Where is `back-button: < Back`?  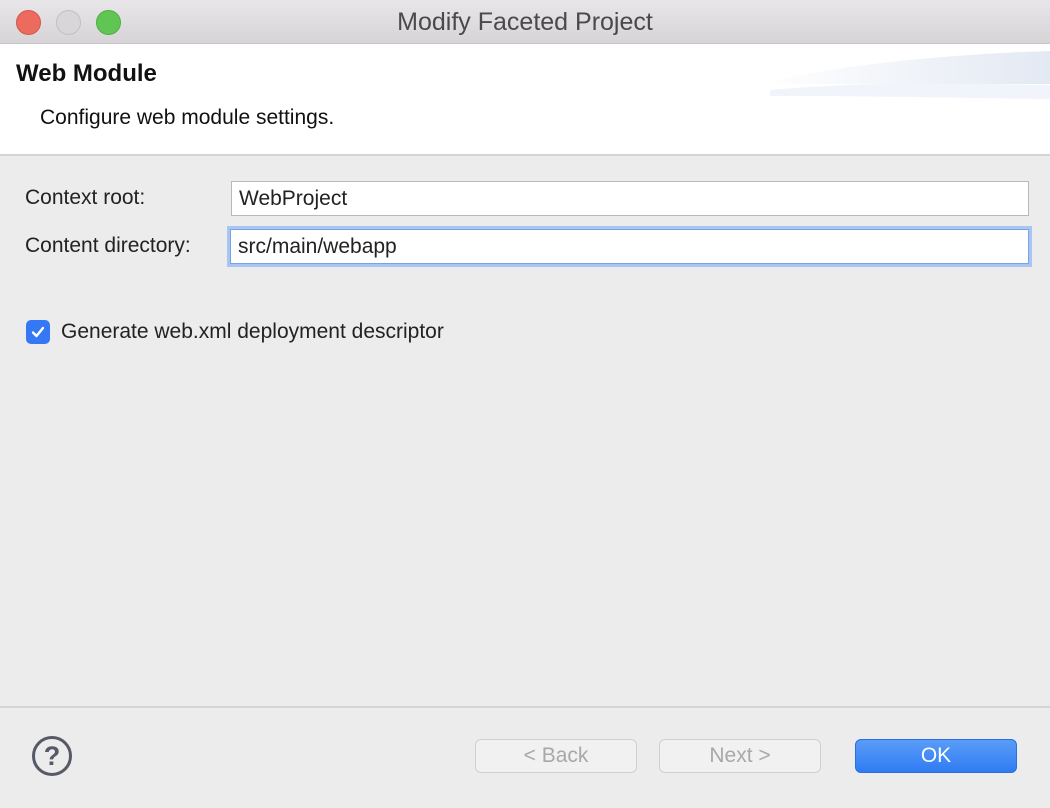 back-button: < Back is located at coordinates (556, 756).